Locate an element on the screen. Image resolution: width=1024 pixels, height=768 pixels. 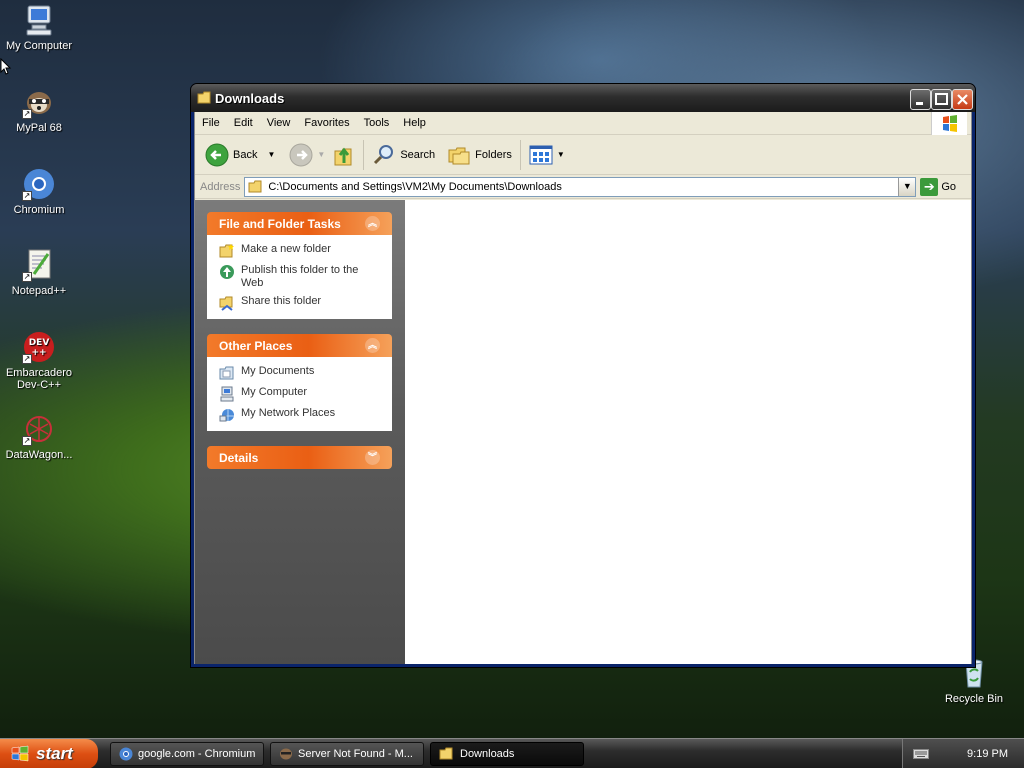
share-folder-label: Share this folder is located at coordinates (281, 301).